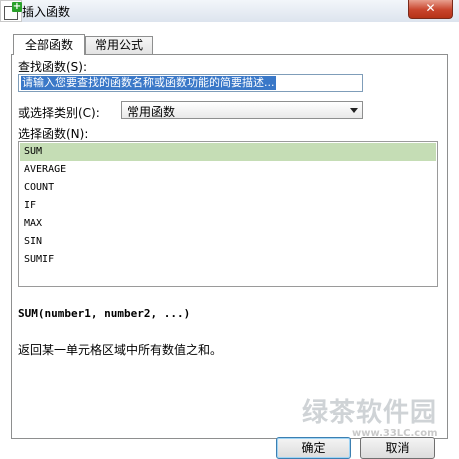 Image resolution: width=459 pixels, height=459 pixels. Describe the element at coordinates (17, 6) in the screenshot. I see `plus-icon: +` at that location.